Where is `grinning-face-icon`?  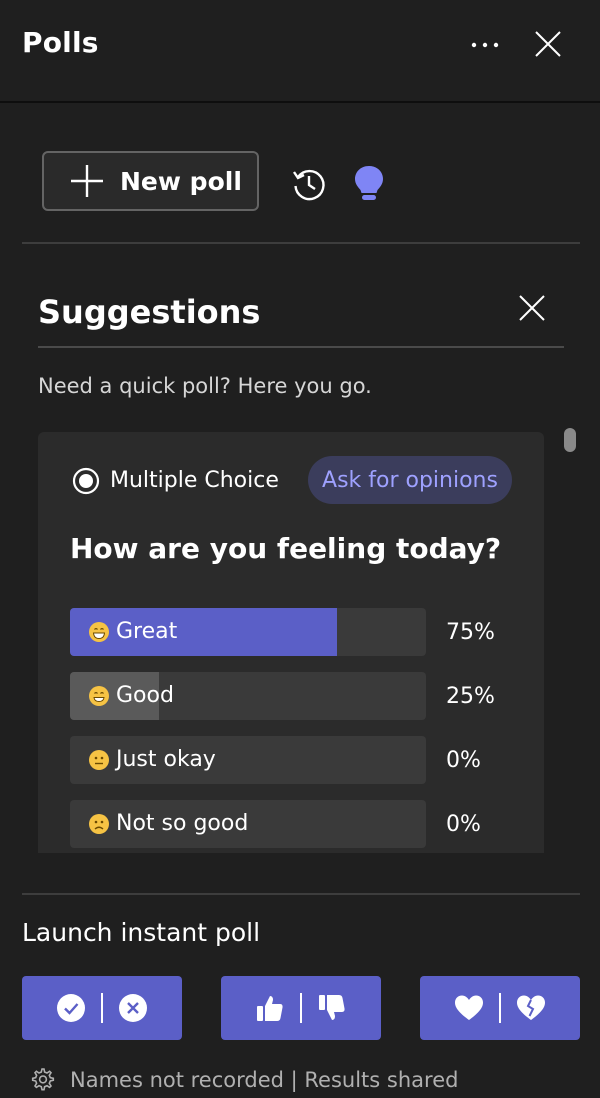 grinning-face-icon is located at coordinates (99, 632).